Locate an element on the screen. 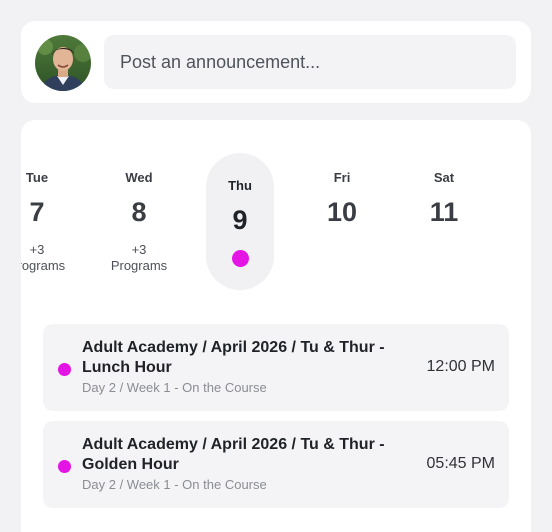 The height and width of the screenshot is (532, 552). day-number: 9 is located at coordinates (240, 220).